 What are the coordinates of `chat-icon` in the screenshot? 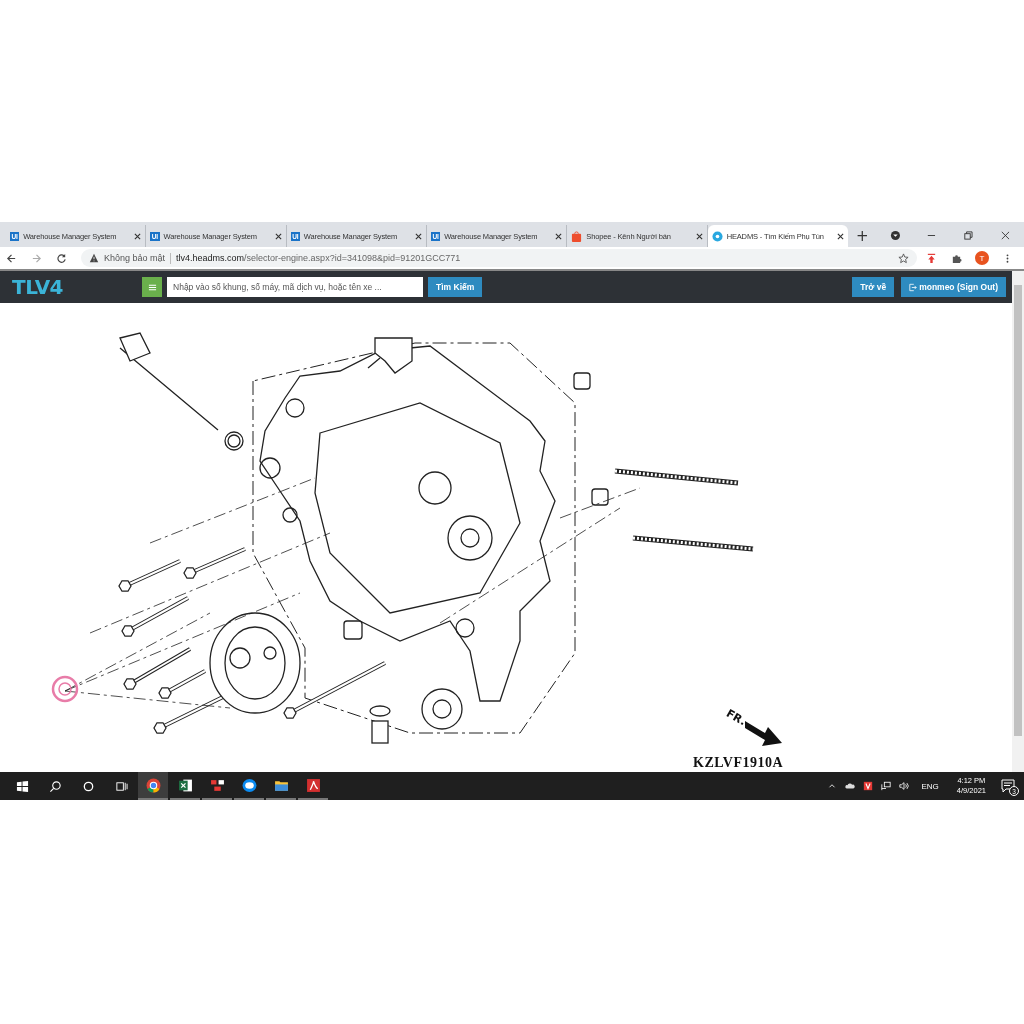 It's located at (249, 785).